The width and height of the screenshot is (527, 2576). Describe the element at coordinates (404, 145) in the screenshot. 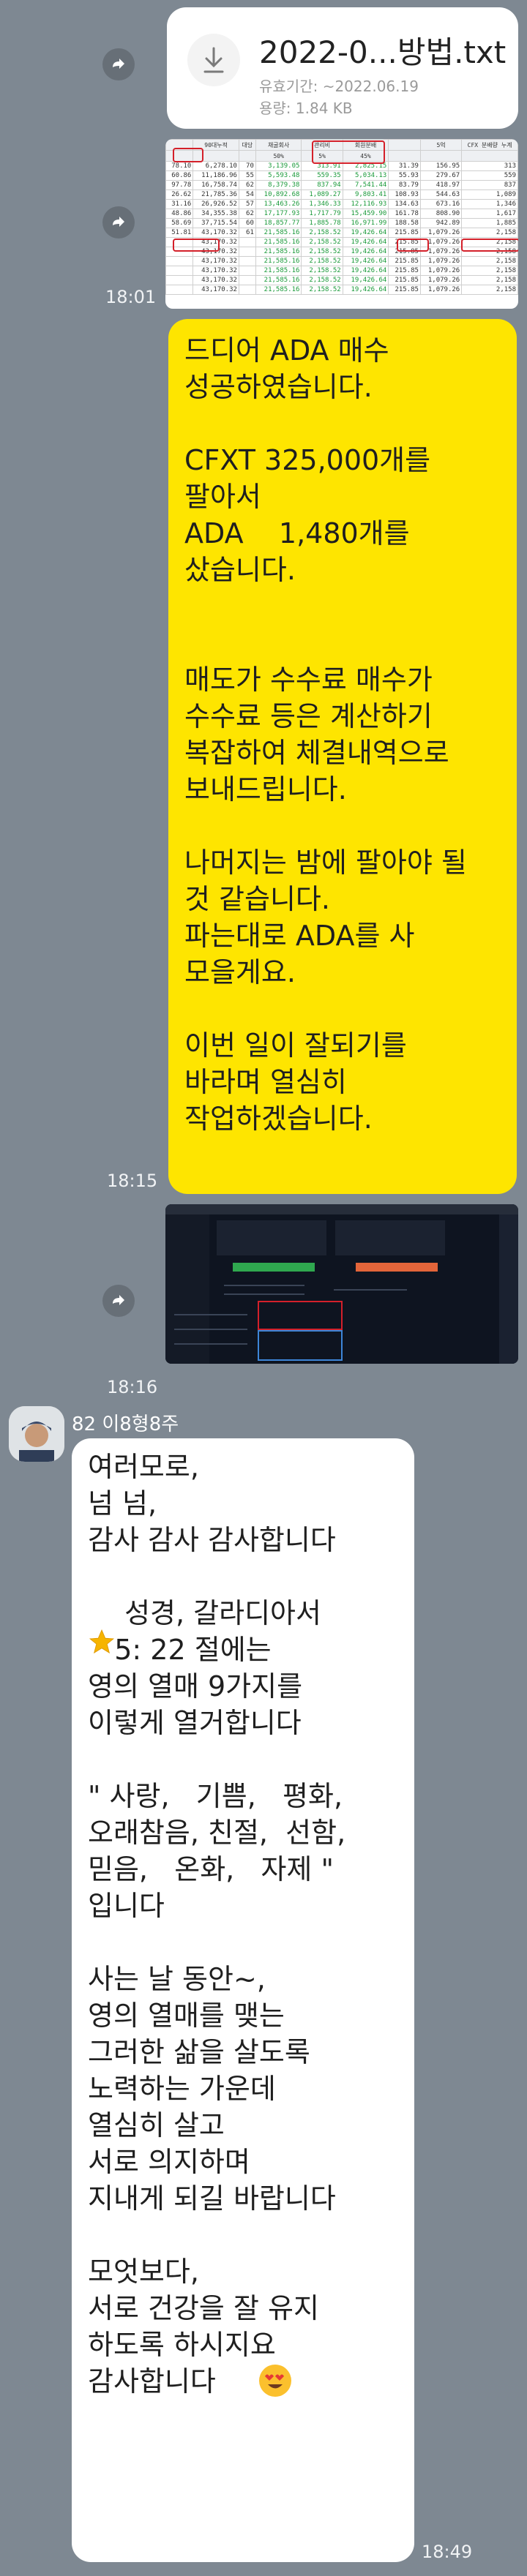

I see `header-cell` at that location.